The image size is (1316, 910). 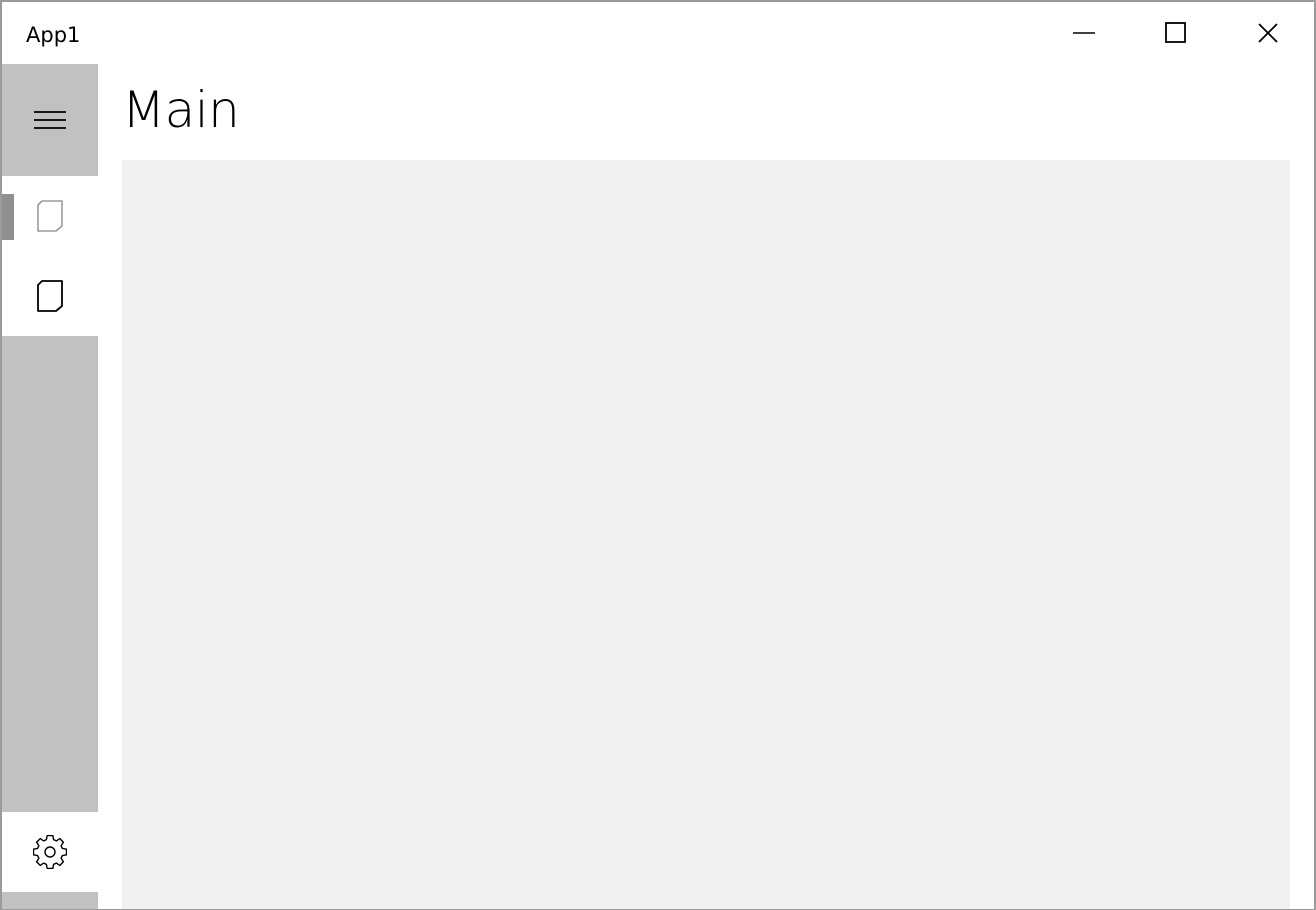 I want to click on close-icon, so click(x=1268, y=33).